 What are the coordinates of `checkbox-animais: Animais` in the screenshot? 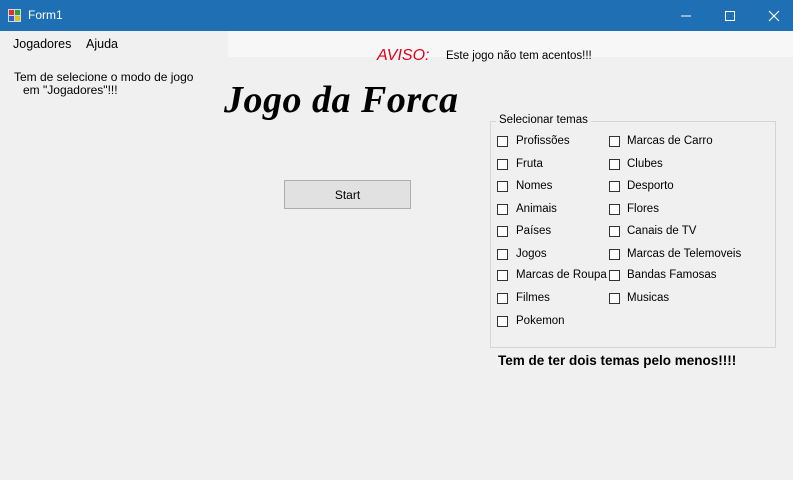 It's located at (527, 209).